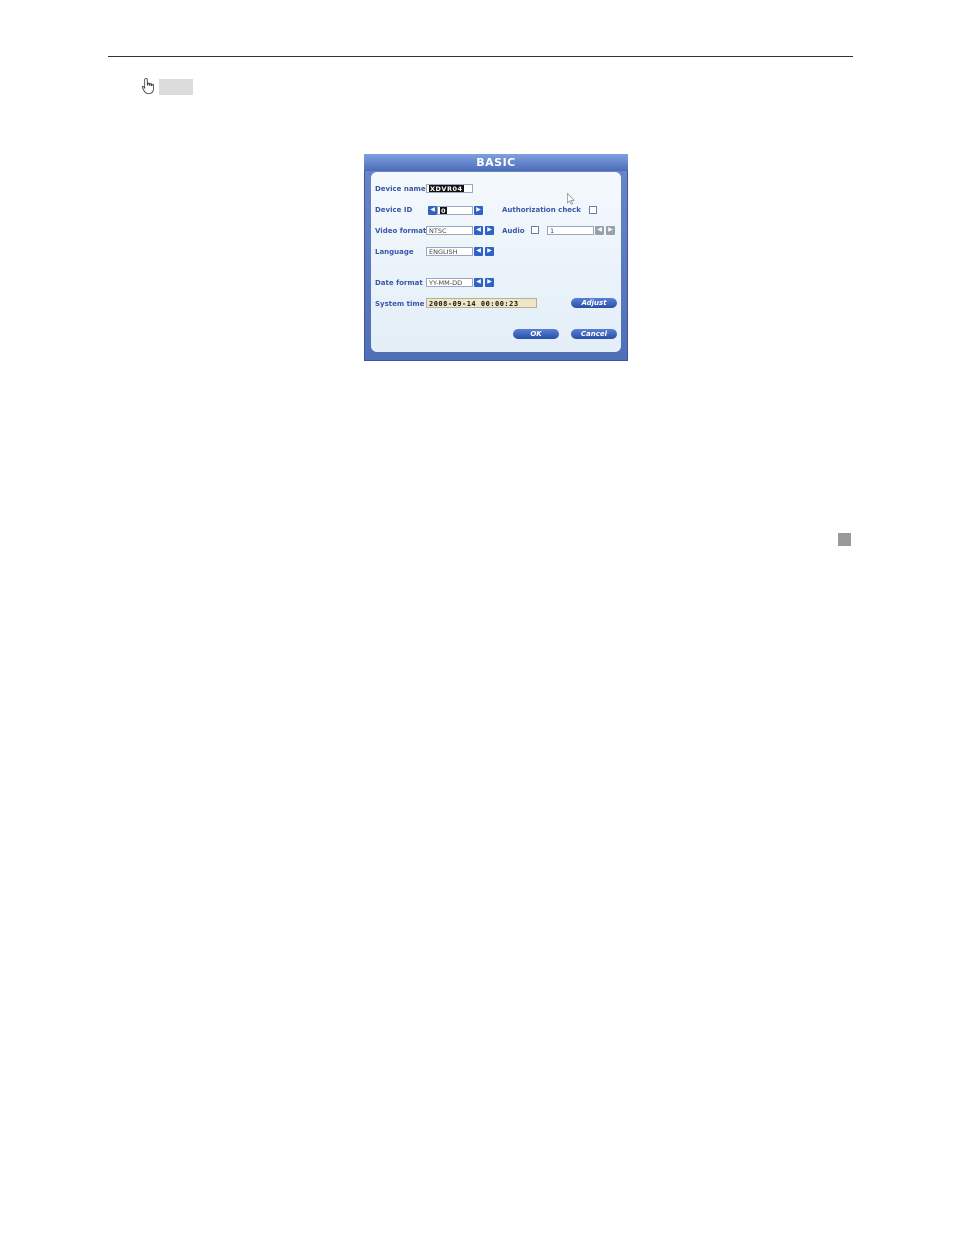 This screenshot has width=954, height=1235. What do you see at coordinates (535, 230) in the screenshot?
I see `audio-checkbox` at bounding box center [535, 230].